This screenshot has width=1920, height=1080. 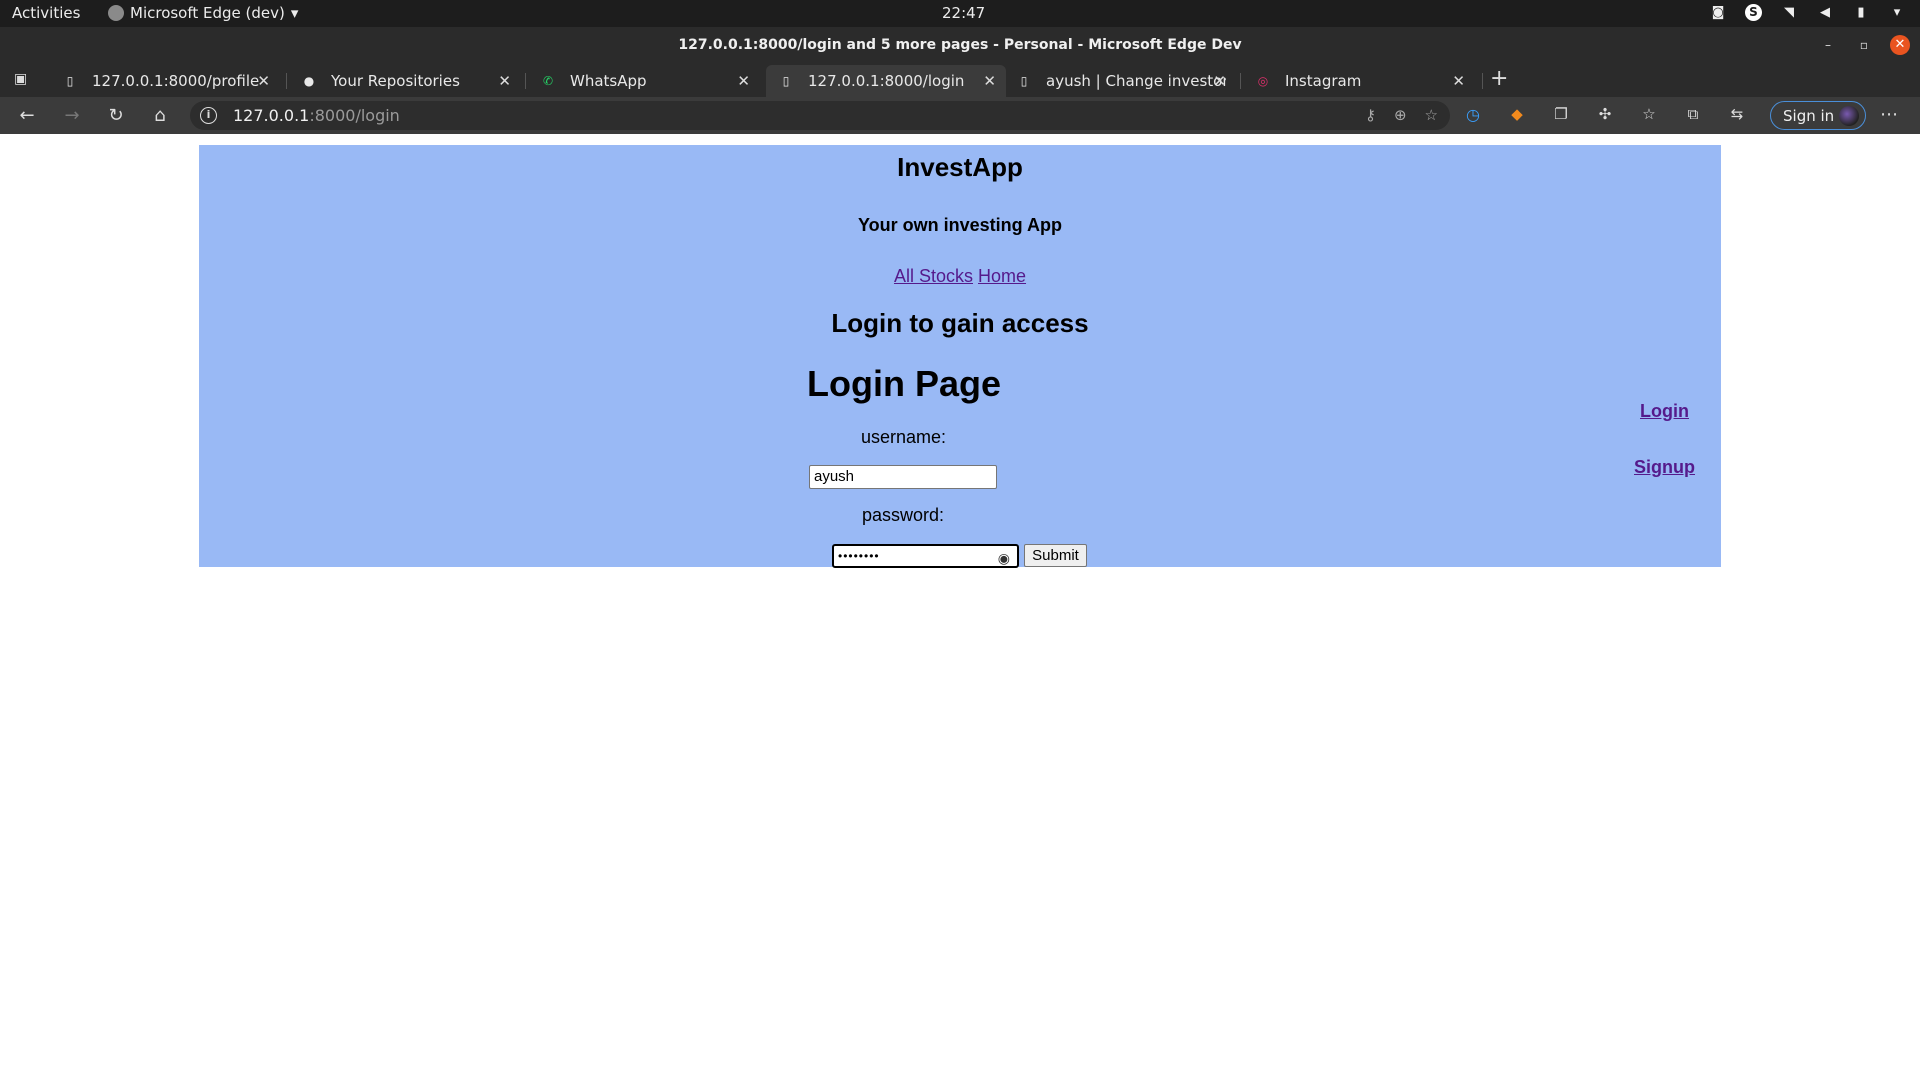 What do you see at coordinates (1789, 12) in the screenshot?
I see `wifi-icon: ◥` at bounding box center [1789, 12].